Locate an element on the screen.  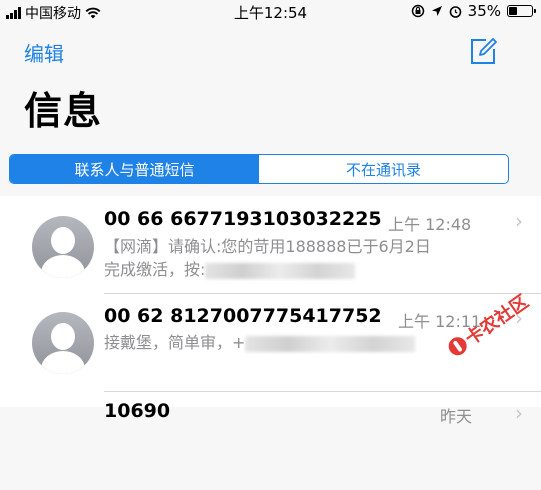
preview-line-1: 接戴堡，简单审，+ is located at coordinates (175, 342).